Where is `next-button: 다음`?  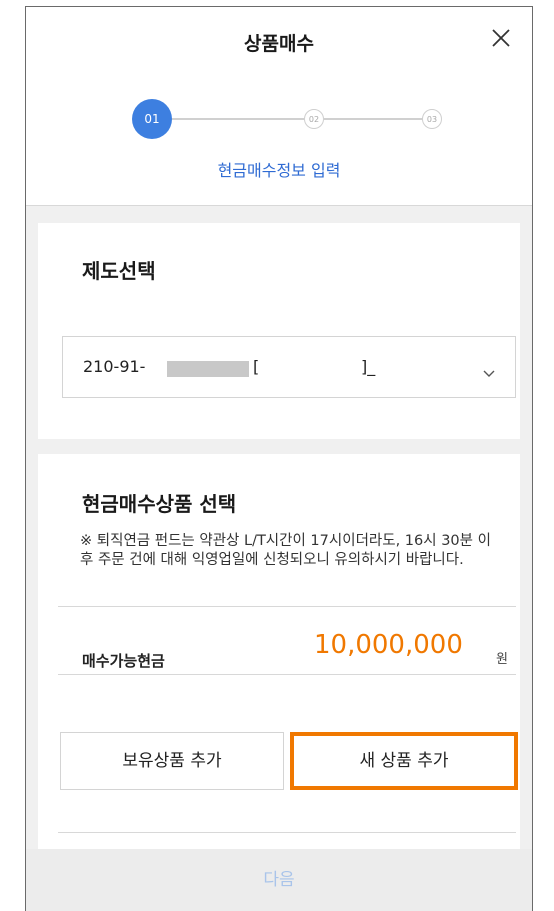 next-button: 다음 is located at coordinates (279, 880).